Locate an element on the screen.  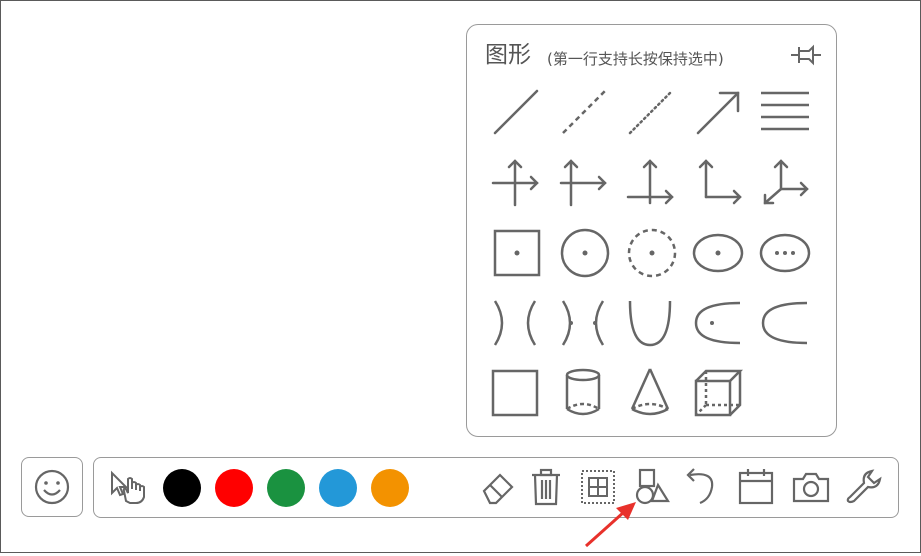
camera-icon is located at coordinates (811, 487).